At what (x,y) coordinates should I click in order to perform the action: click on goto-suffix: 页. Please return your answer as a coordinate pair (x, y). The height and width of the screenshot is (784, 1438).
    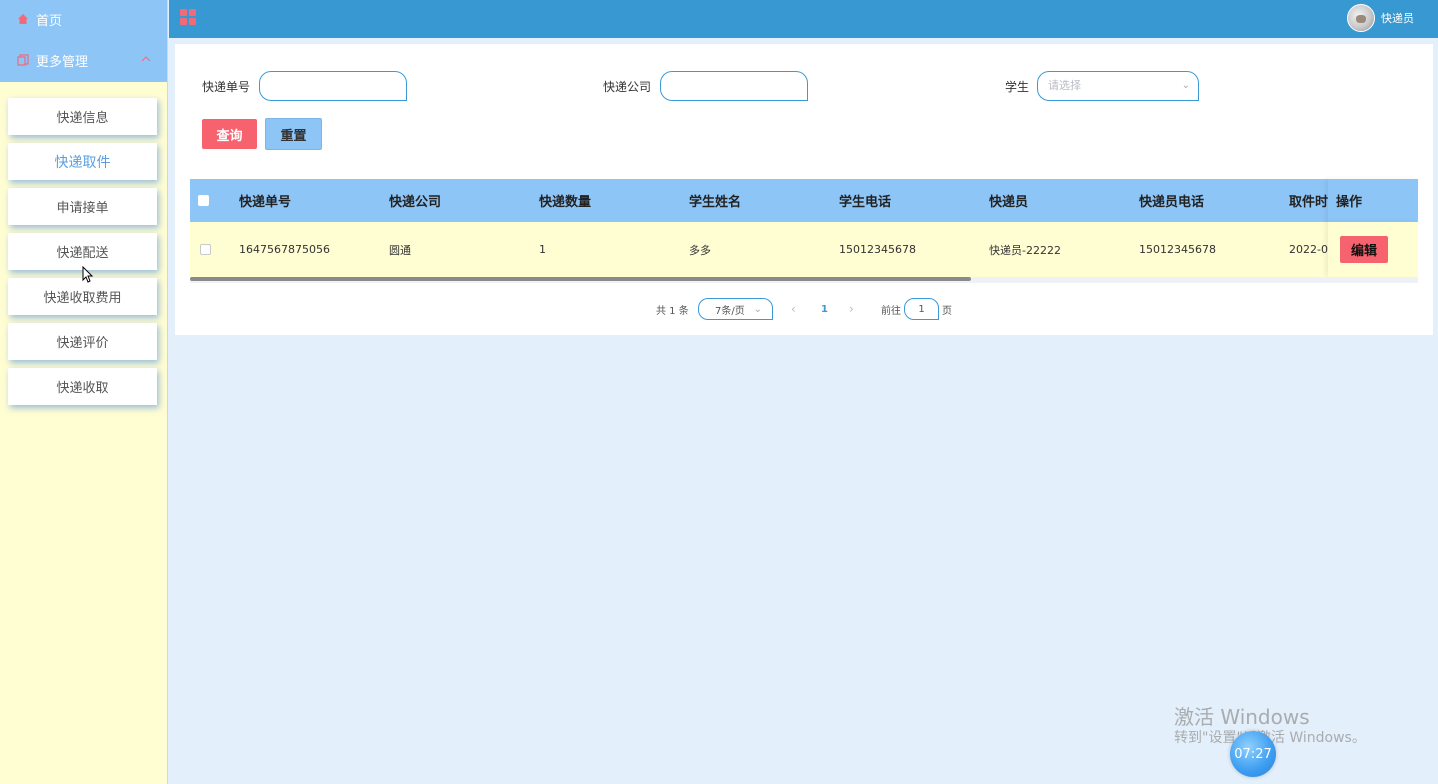
    Looking at the image, I should click on (947, 311).